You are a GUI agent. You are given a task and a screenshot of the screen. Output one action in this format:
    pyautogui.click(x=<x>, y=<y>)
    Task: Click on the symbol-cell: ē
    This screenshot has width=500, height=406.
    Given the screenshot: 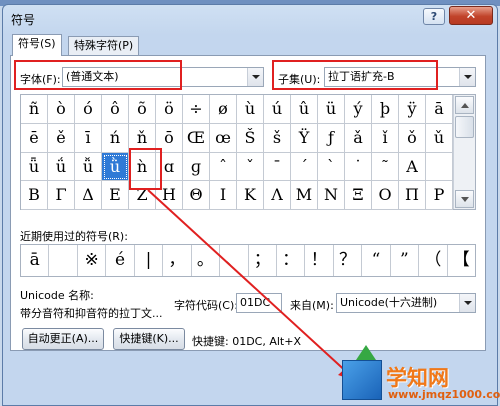 What is the action you would take?
    pyautogui.click(x=34, y=138)
    